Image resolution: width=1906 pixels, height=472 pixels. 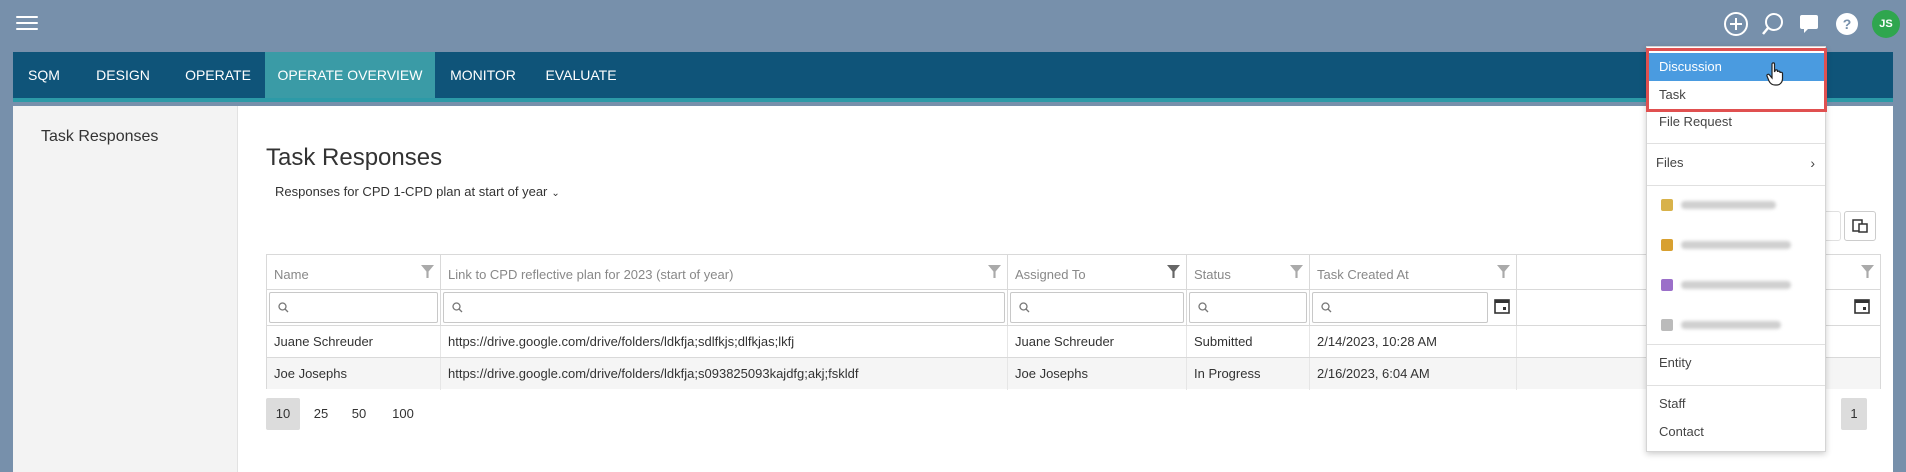 What do you see at coordinates (555, 193) in the screenshot?
I see `chevron-down-icon: ⌄` at bounding box center [555, 193].